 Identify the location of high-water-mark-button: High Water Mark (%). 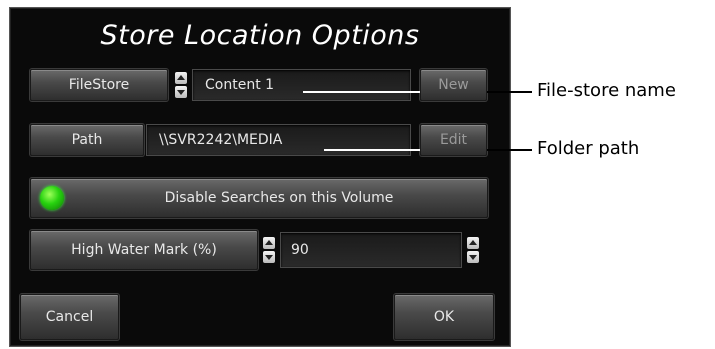
(144, 250).